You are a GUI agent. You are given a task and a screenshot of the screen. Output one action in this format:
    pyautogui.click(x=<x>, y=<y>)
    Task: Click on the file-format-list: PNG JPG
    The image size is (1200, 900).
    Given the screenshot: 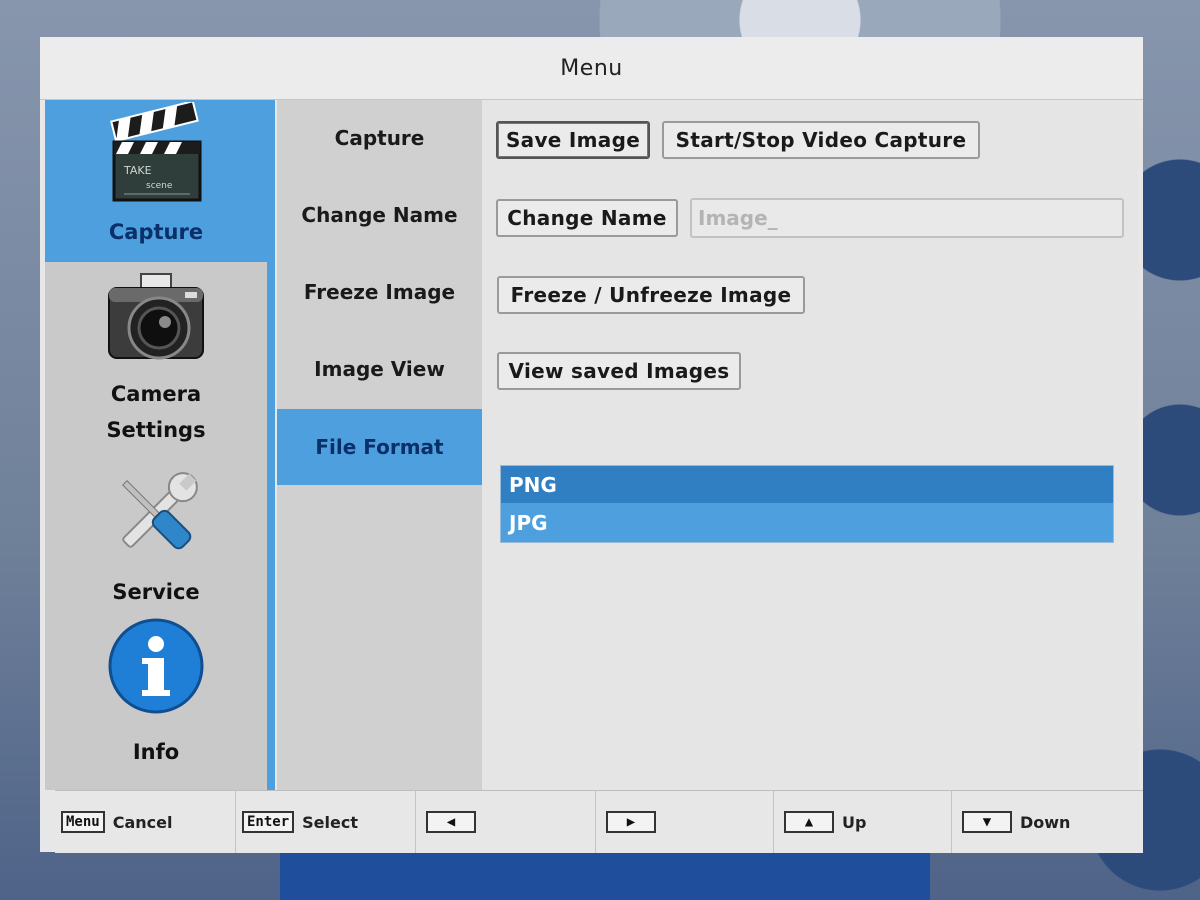 What is the action you would take?
    pyautogui.click(x=807, y=504)
    